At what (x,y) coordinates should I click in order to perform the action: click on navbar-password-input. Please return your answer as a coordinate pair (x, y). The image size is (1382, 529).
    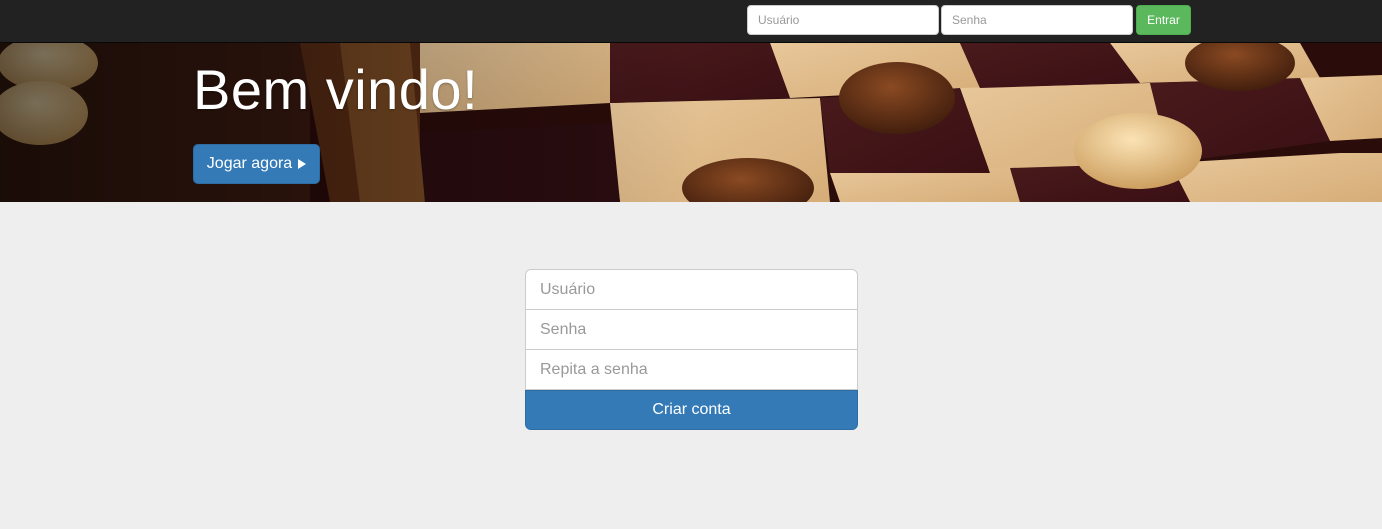
    Looking at the image, I should click on (1037, 20).